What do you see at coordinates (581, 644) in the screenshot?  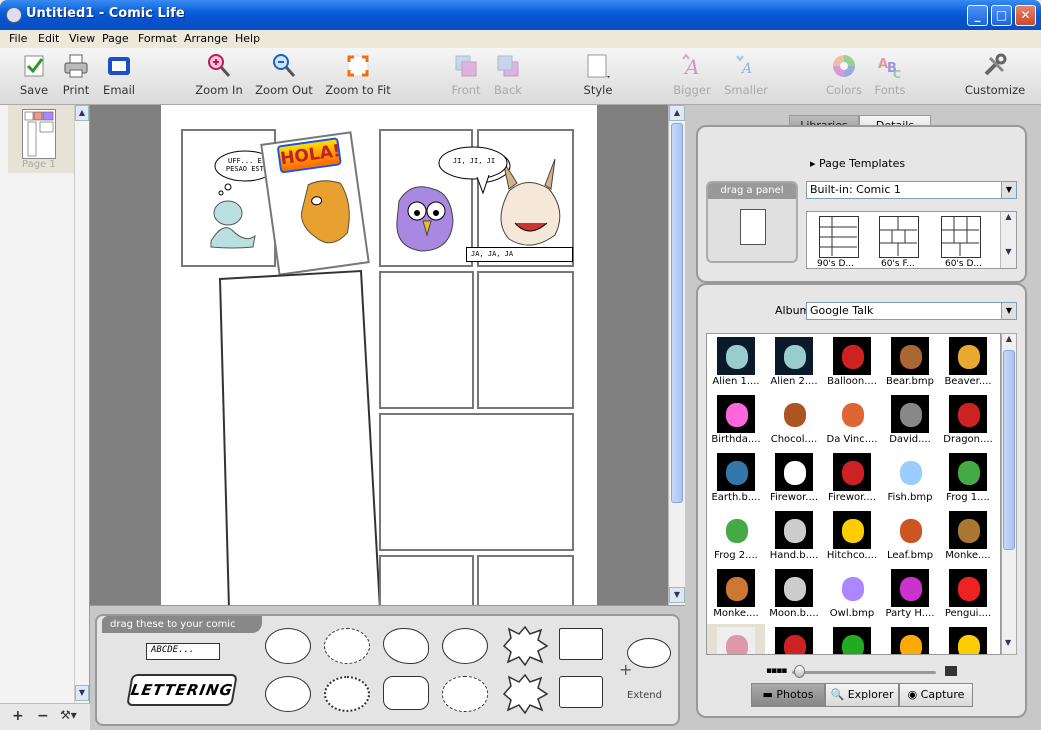 I see `rect-balloon` at bounding box center [581, 644].